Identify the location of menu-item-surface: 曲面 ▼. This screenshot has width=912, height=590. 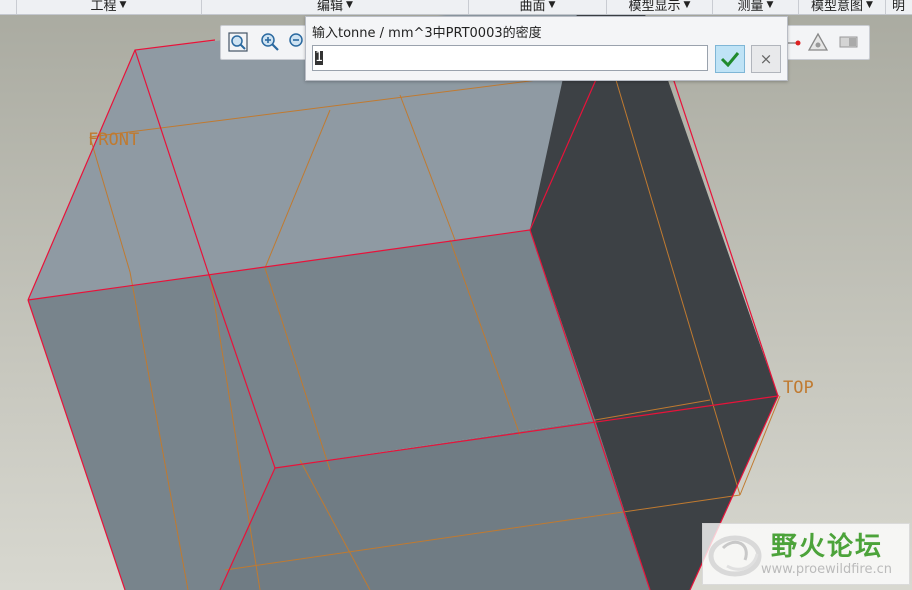
(538, 7).